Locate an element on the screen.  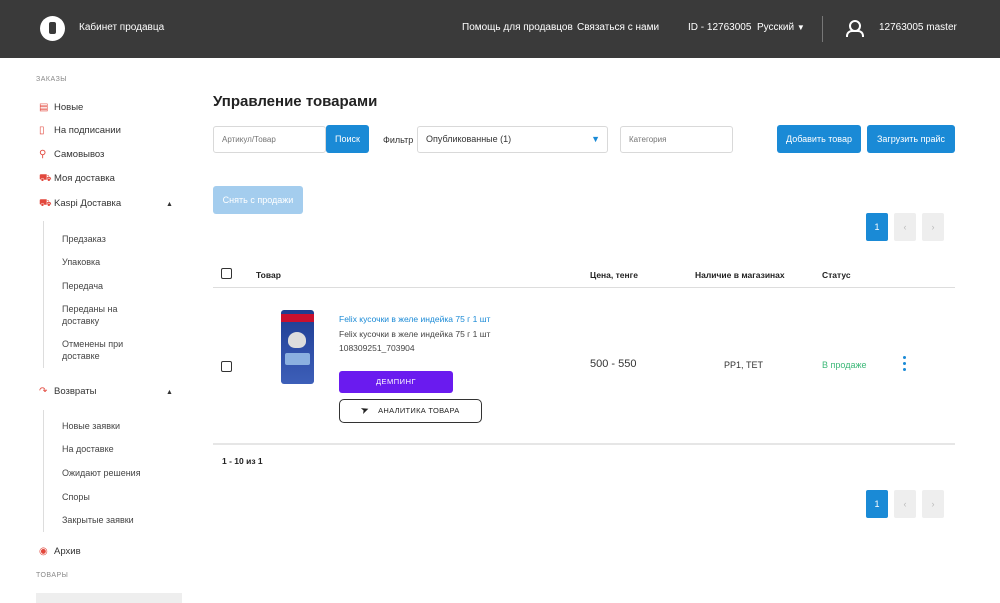
sidebar-item-label: Новые is located at coordinates (69, 107).